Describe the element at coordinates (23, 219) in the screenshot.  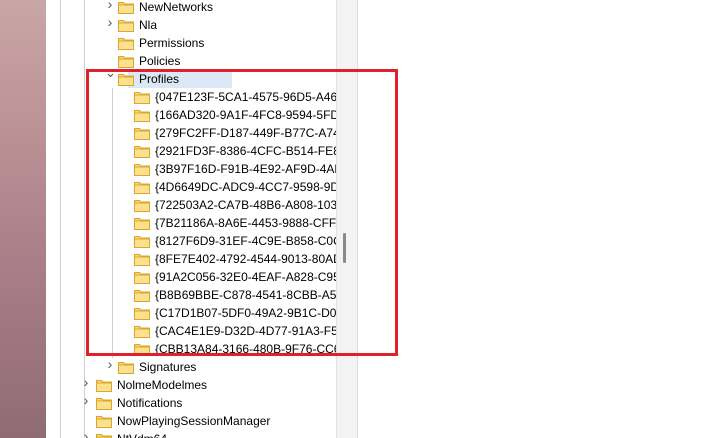
I see `desktop-background-strip` at that location.